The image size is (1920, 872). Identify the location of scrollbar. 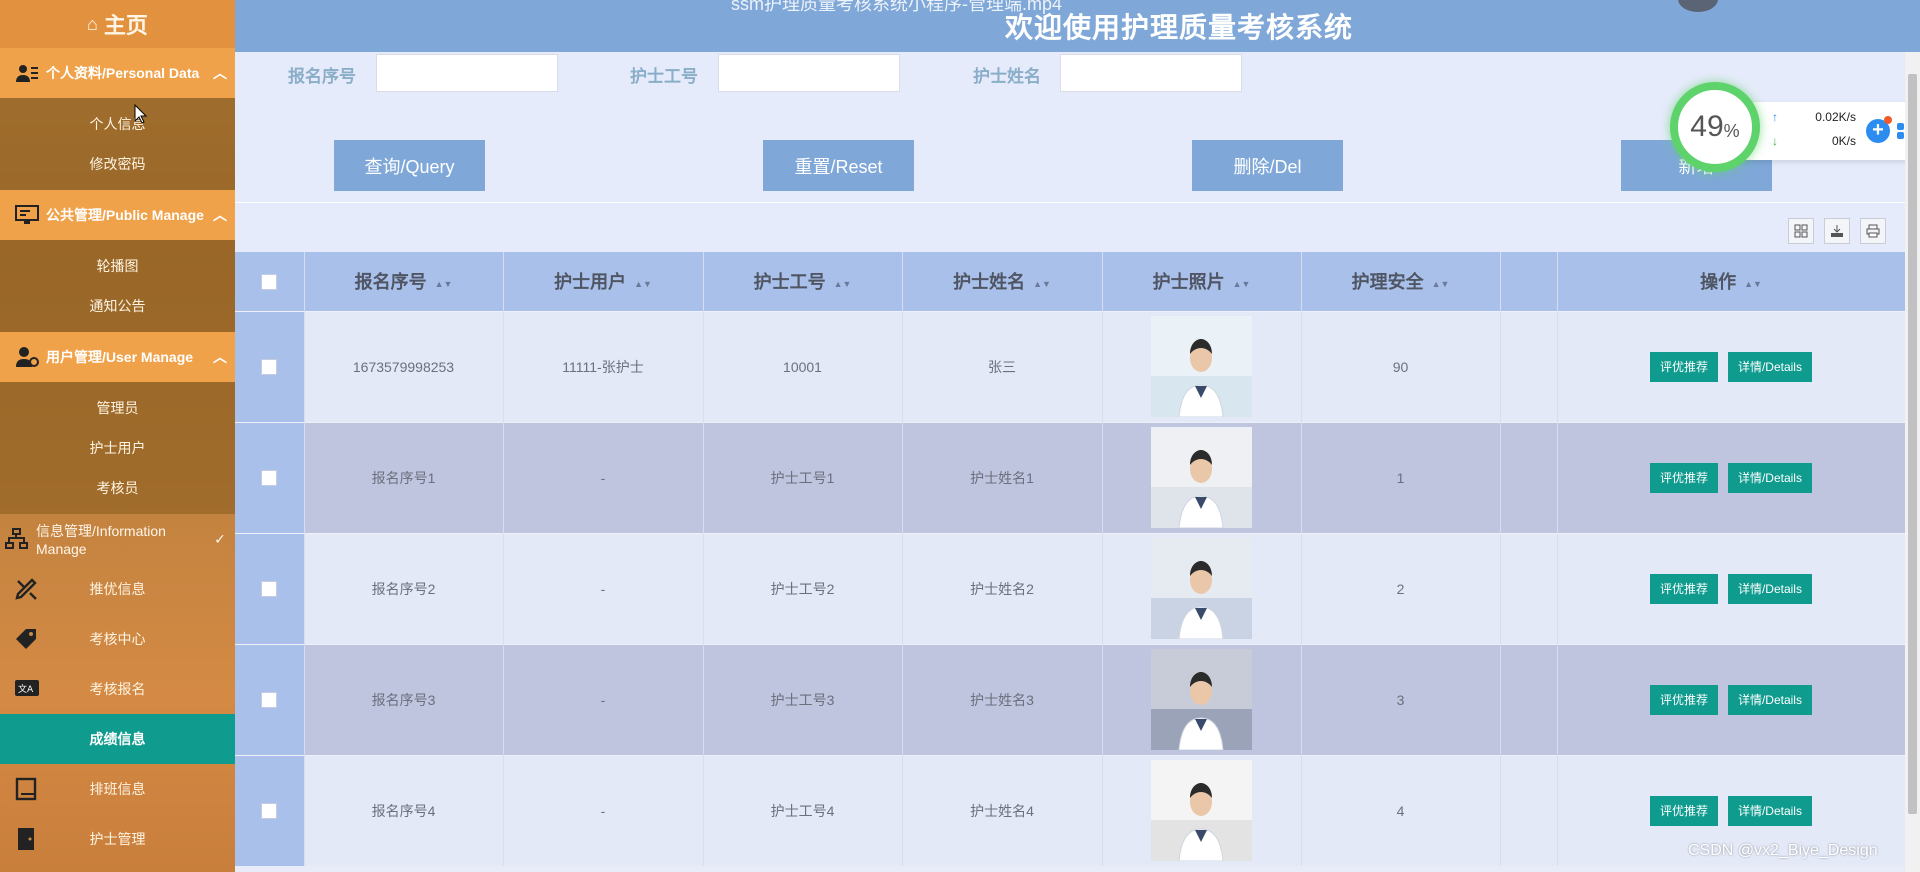
(1912, 462).